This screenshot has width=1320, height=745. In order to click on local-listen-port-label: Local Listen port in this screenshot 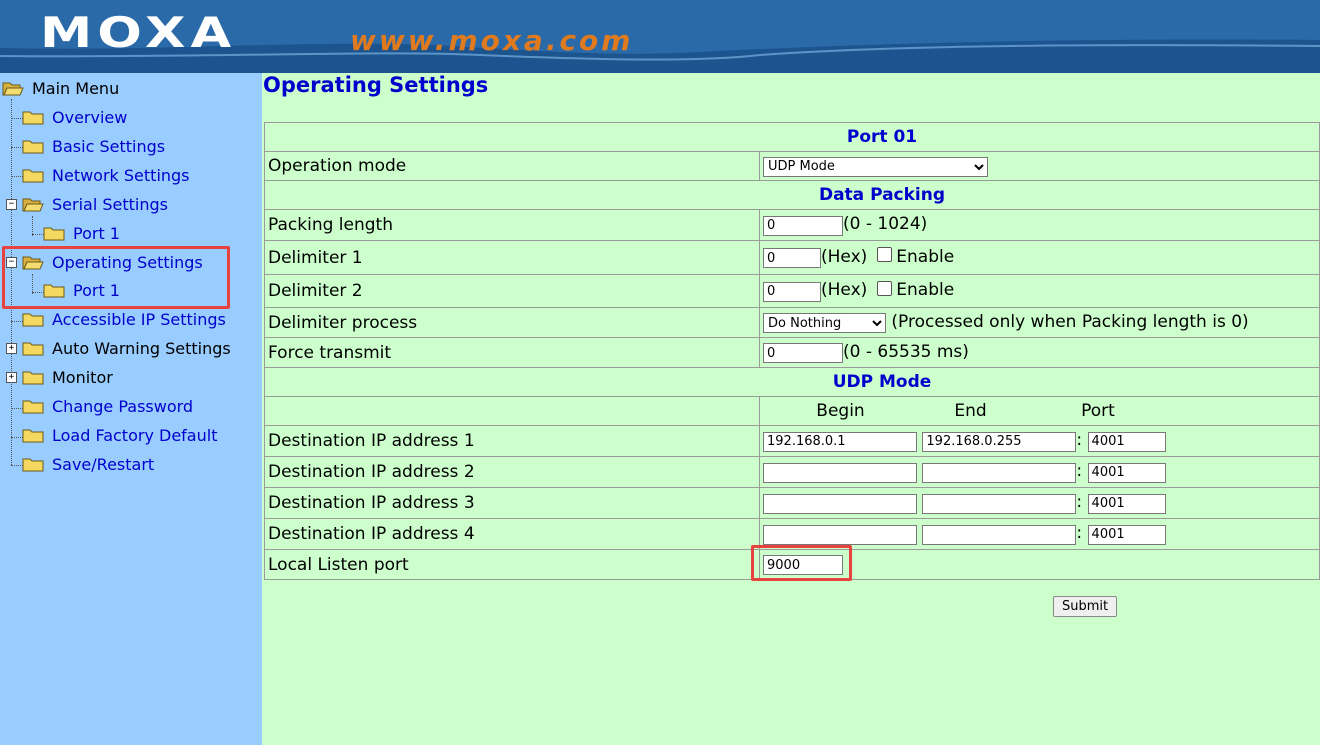, I will do `click(512, 564)`.